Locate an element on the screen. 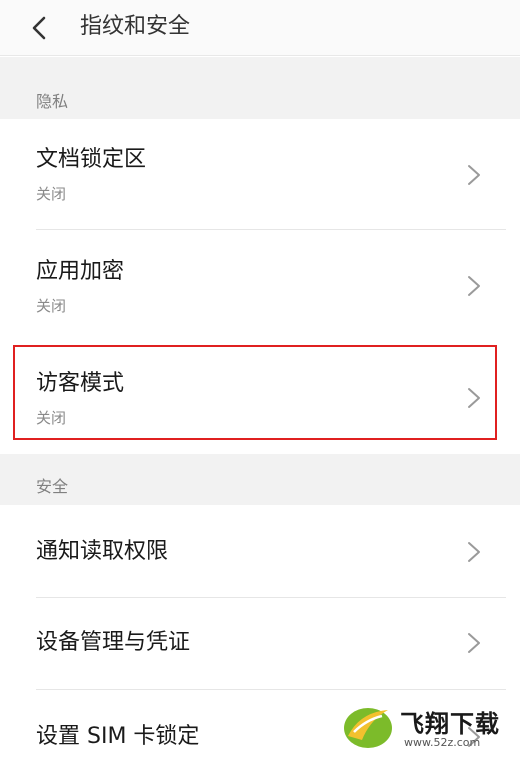 The height and width of the screenshot is (763, 520). setting-title: 通知读取权限 is located at coordinates (102, 551).